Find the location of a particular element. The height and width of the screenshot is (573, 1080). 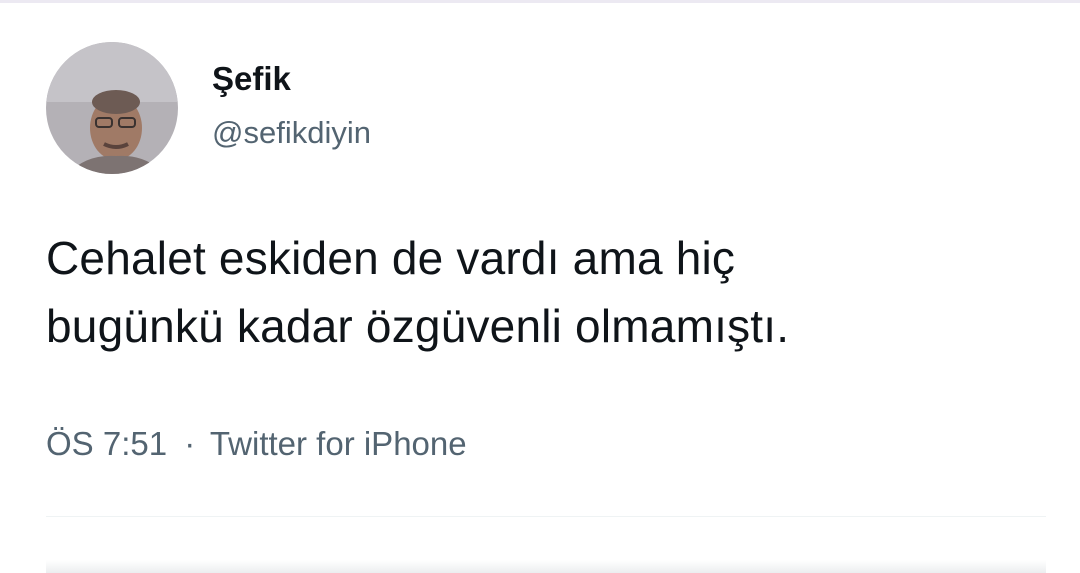

tweet-text-line-1: Cehalet eskiden de vardı ama hiç is located at coordinates (391, 258).